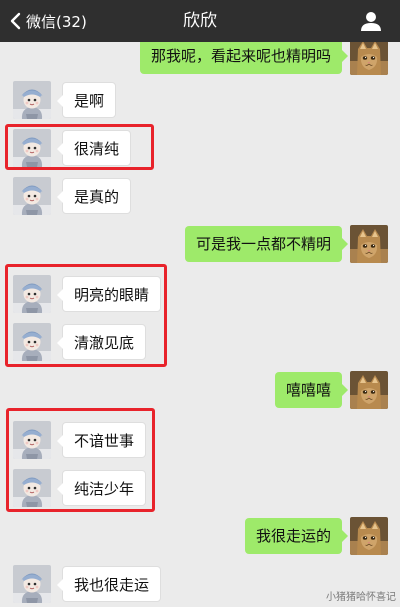 This screenshot has width=400, height=607. I want to click on message-row: 纯洁少年, so click(200, 493).